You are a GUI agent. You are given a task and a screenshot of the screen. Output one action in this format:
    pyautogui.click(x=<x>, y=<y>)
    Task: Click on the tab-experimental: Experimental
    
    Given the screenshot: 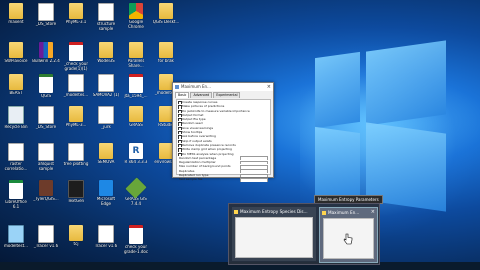 What is the action you would take?
    pyautogui.click(x=227, y=95)
    